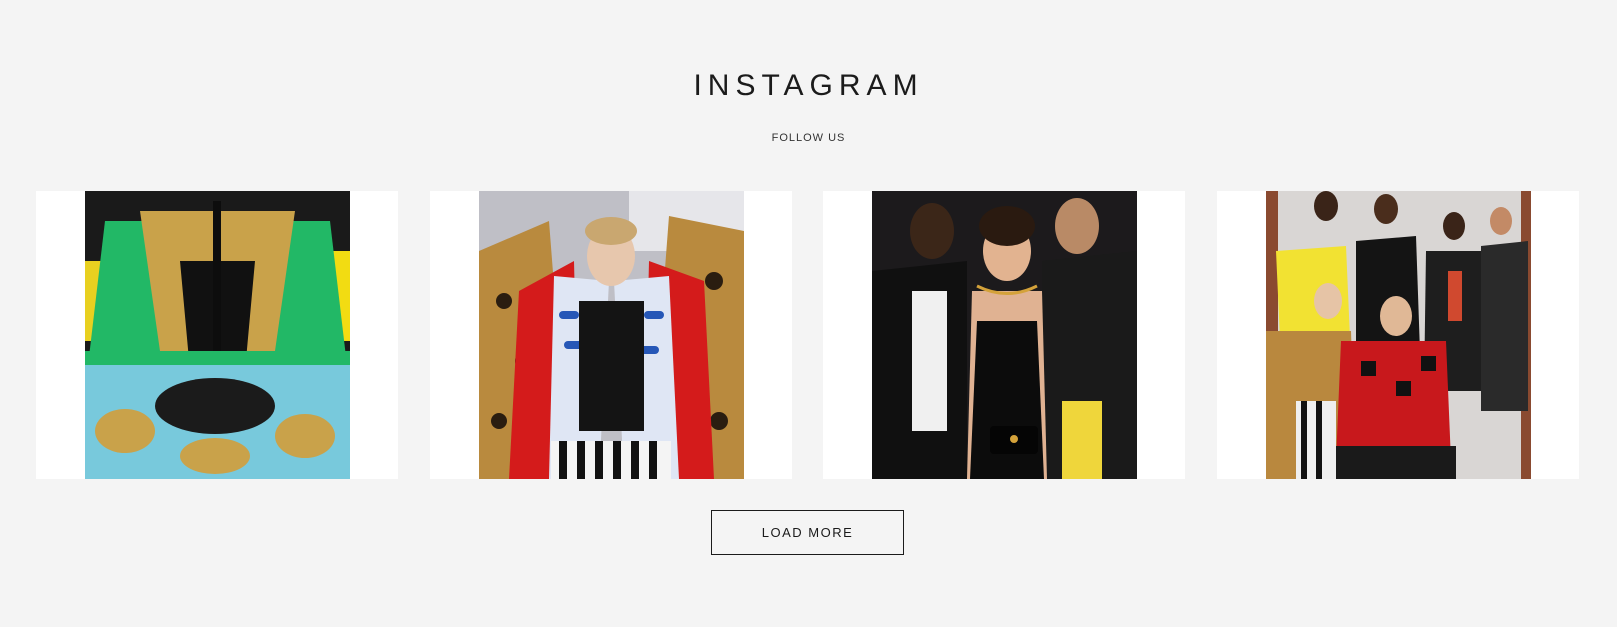 The height and width of the screenshot is (627, 1617). What do you see at coordinates (808, 85) in the screenshot?
I see `section-title: INSTAGRAM` at bounding box center [808, 85].